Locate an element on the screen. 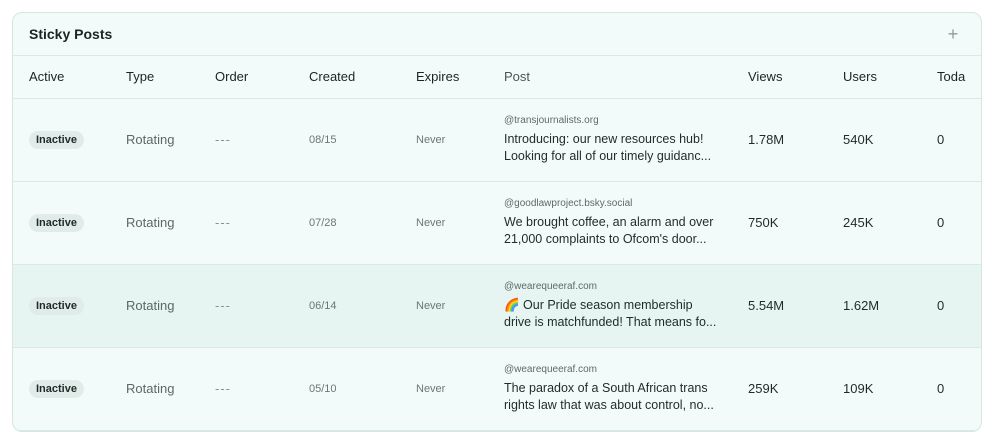 This screenshot has width=1000, height=432. post-text-line: Introducing: our new resources hub! is located at coordinates (604, 138).